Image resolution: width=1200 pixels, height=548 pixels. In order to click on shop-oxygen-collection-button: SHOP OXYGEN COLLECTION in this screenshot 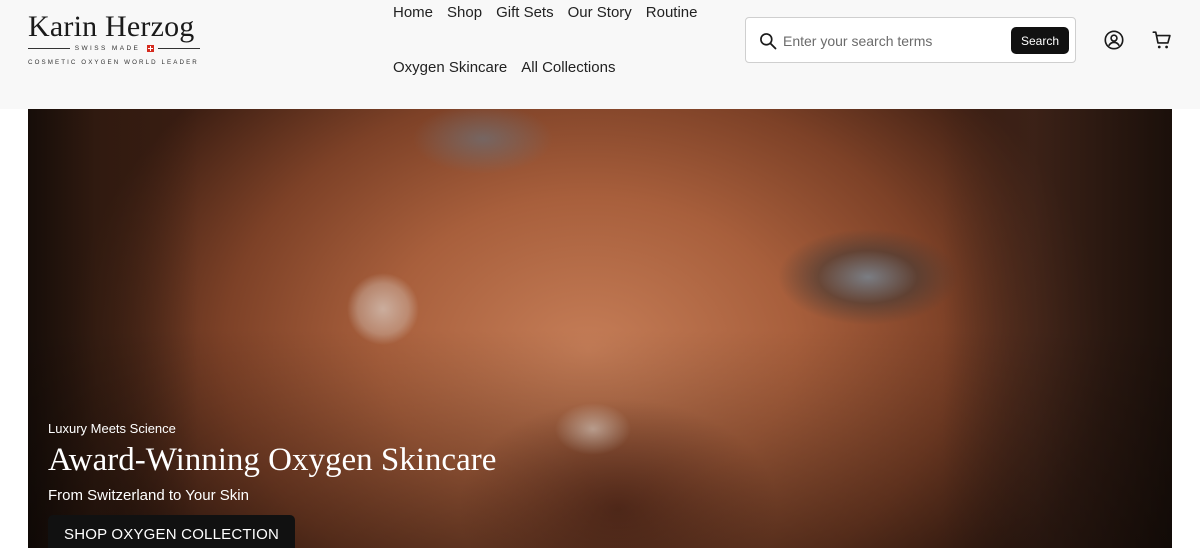, I will do `click(172, 531)`.